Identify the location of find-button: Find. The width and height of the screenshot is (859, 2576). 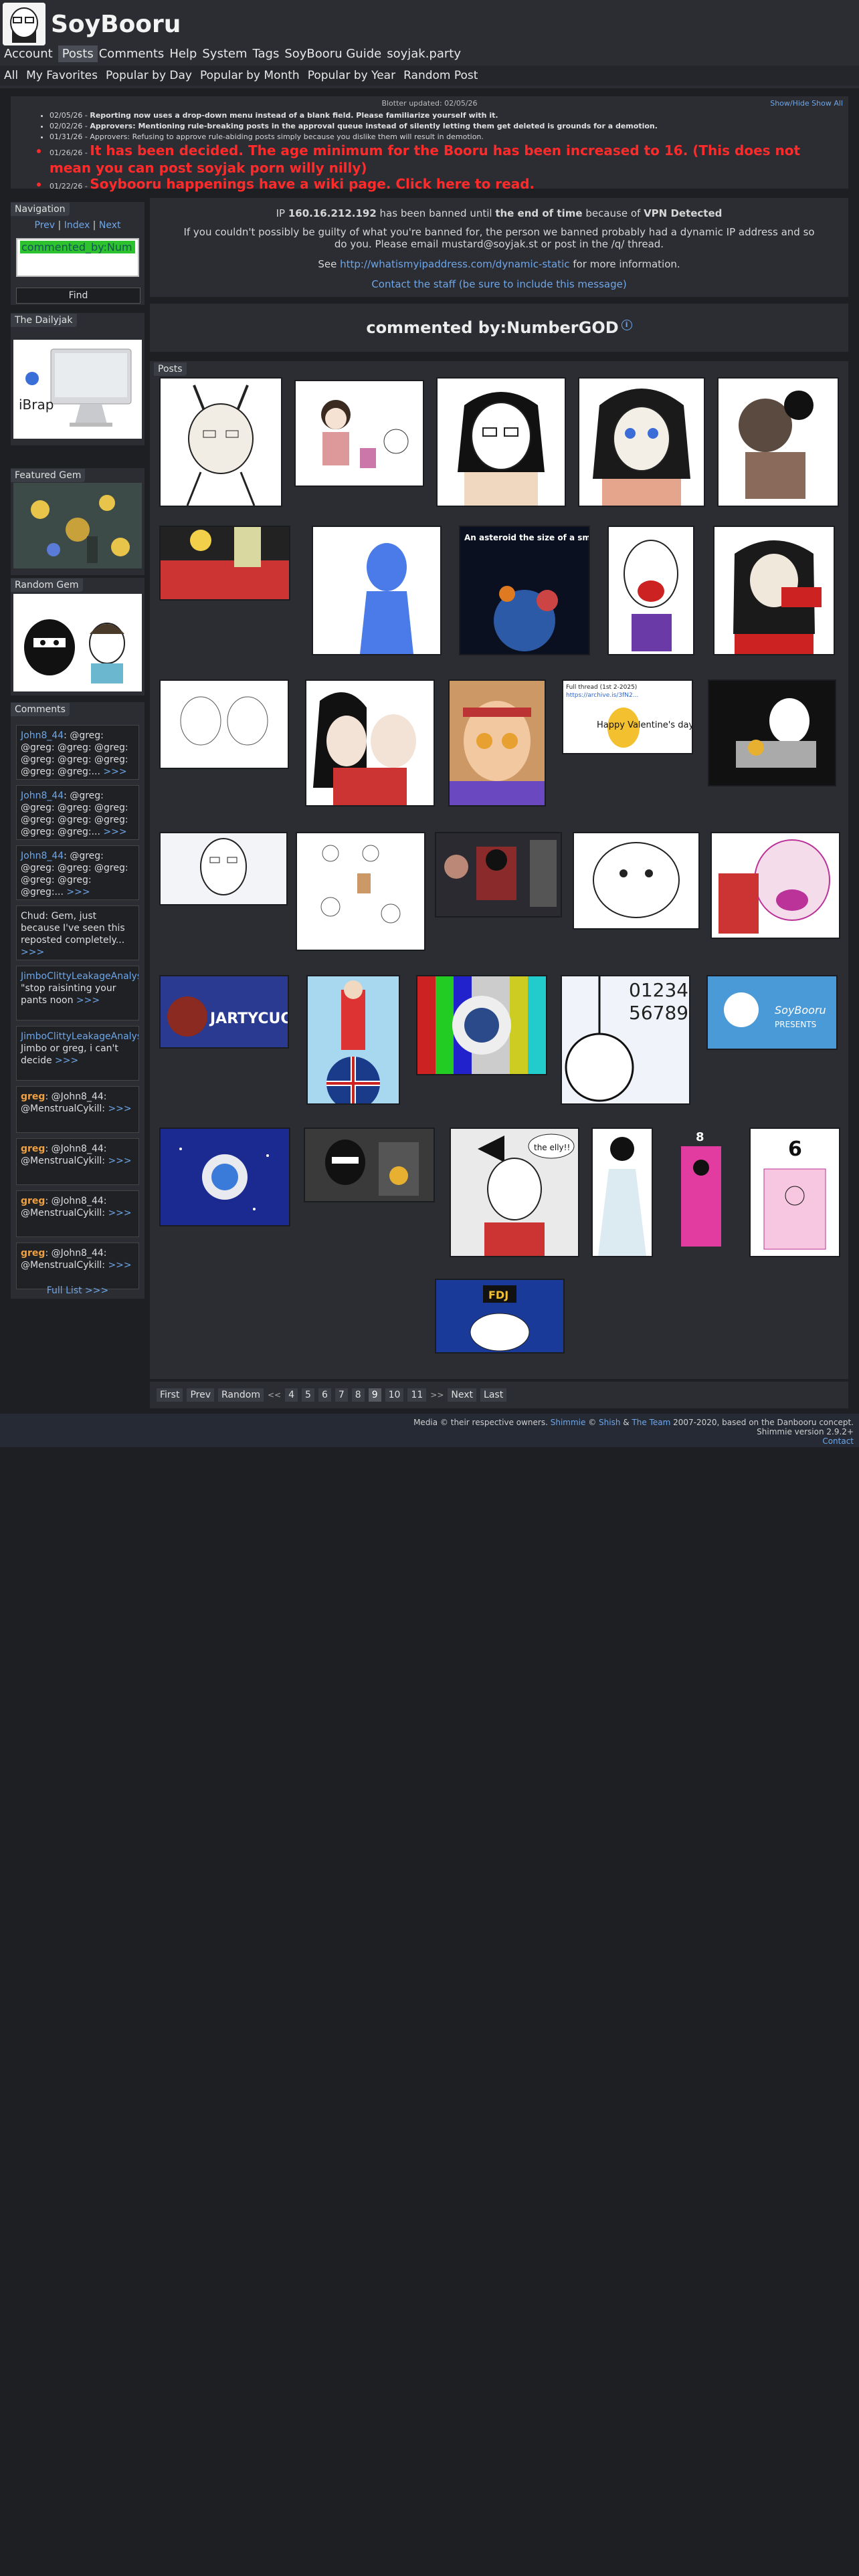
(78, 296).